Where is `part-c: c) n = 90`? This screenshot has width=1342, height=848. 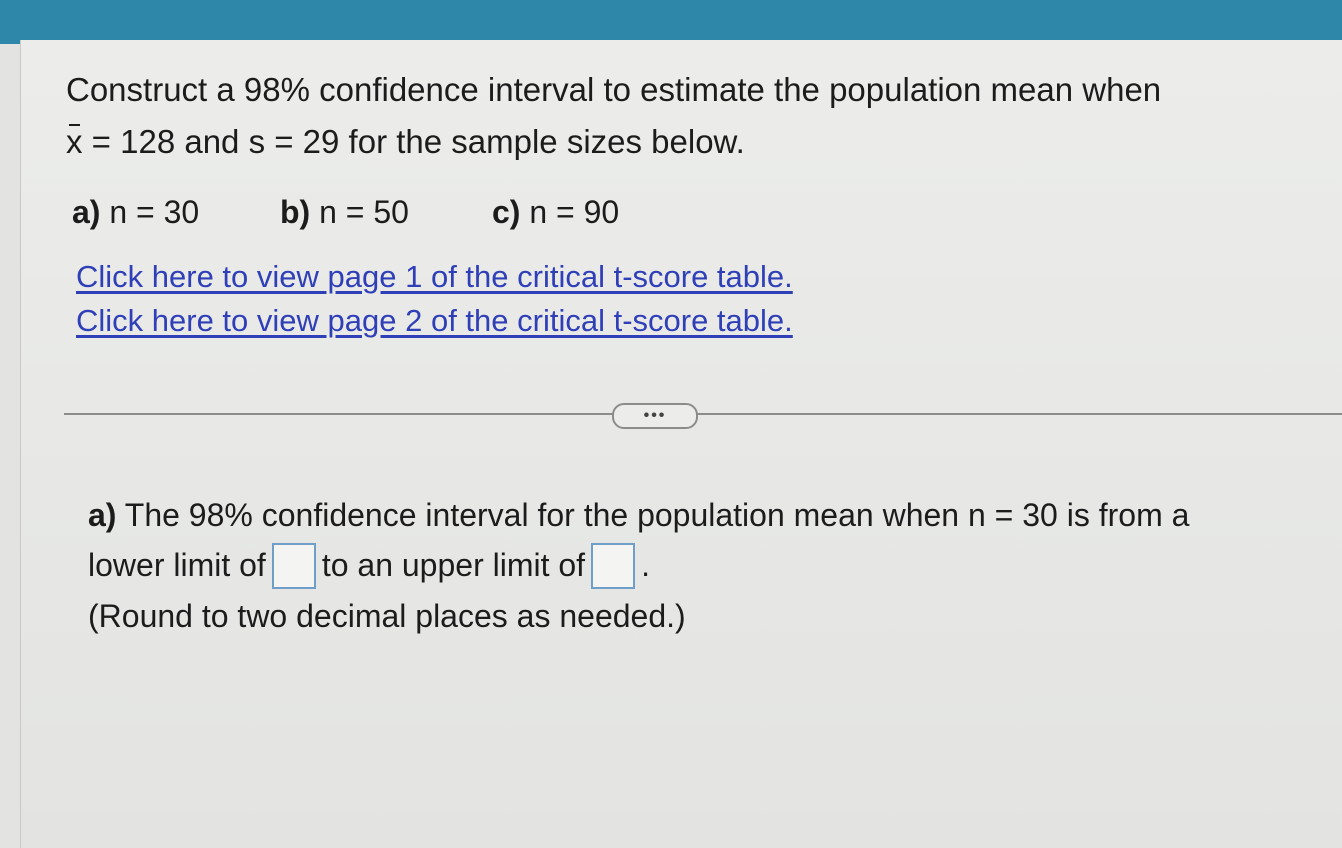
part-c: c) n = 90 is located at coordinates (555, 212).